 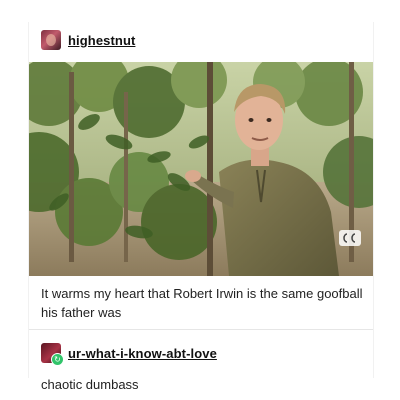 What do you see at coordinates (350, 238) in the screenshot?
I see `closed-caption-icon` at bounding box center [350, 238].